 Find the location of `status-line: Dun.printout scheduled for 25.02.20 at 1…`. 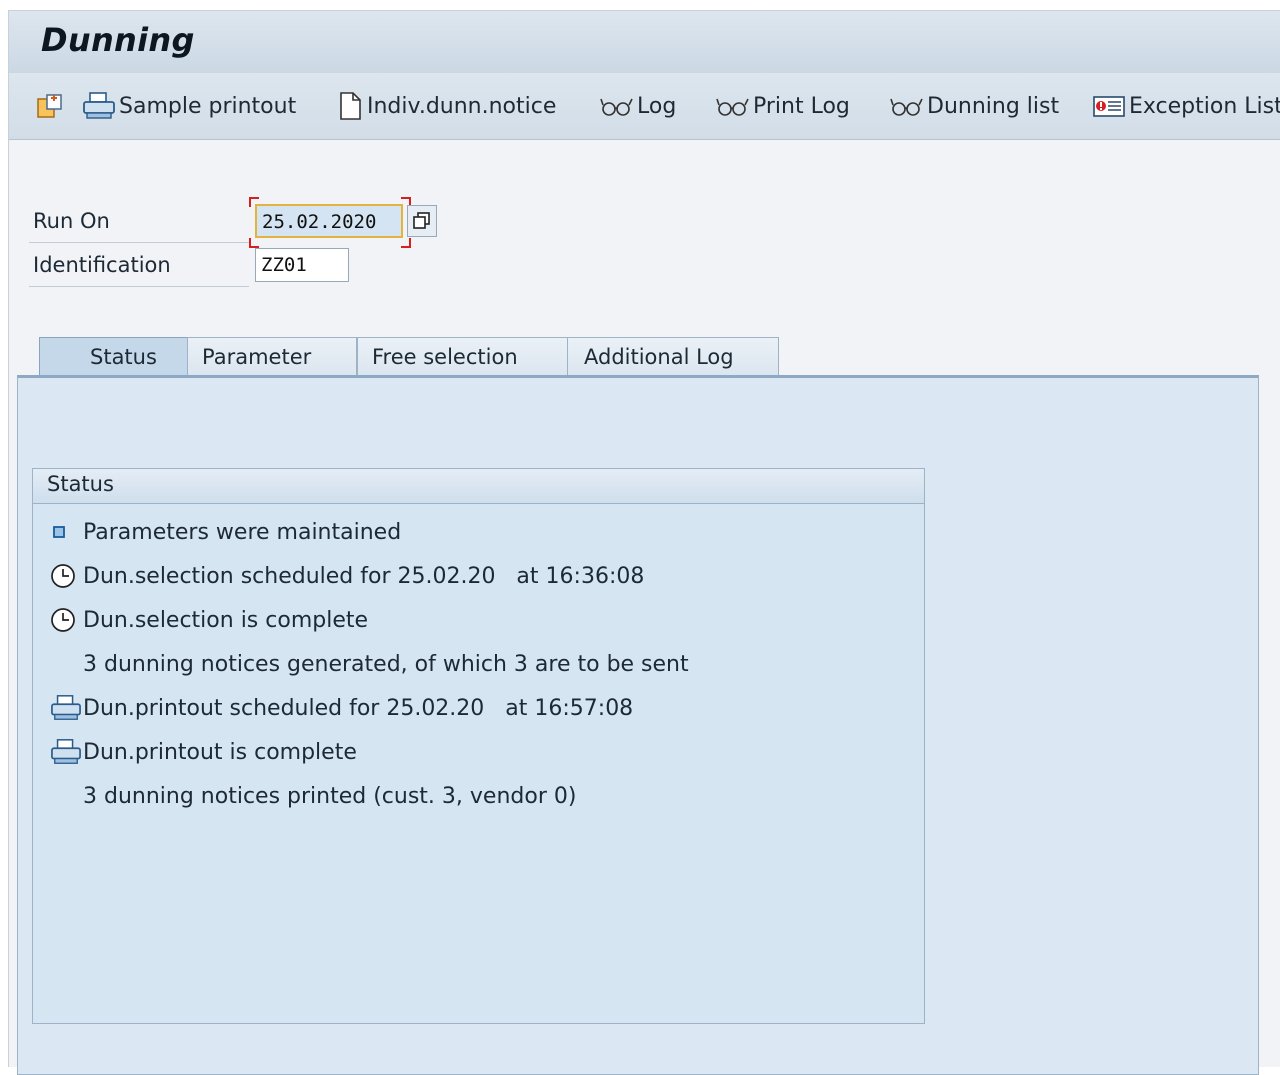

status-line: Dun.printout scheduled for 25.02.20 at 1… is located at coordinates (479, 708).